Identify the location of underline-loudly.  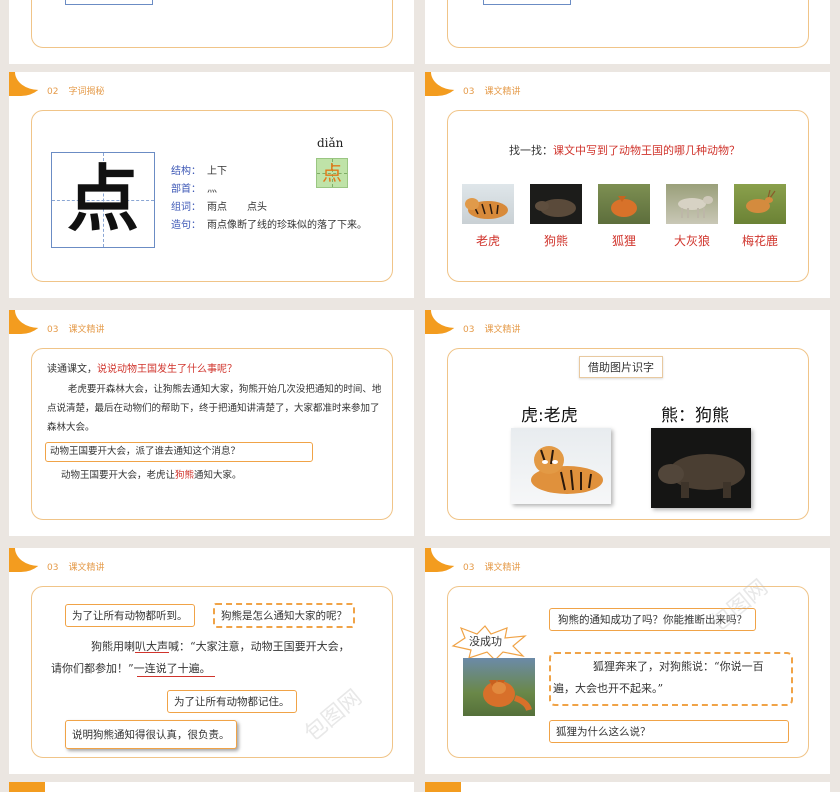
(152, 652).